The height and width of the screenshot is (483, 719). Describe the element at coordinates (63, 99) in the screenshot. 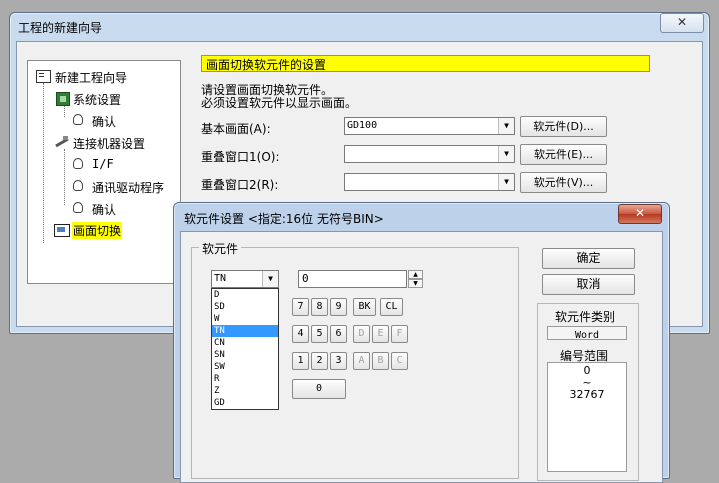

I see `system-settings-icon` at that location.